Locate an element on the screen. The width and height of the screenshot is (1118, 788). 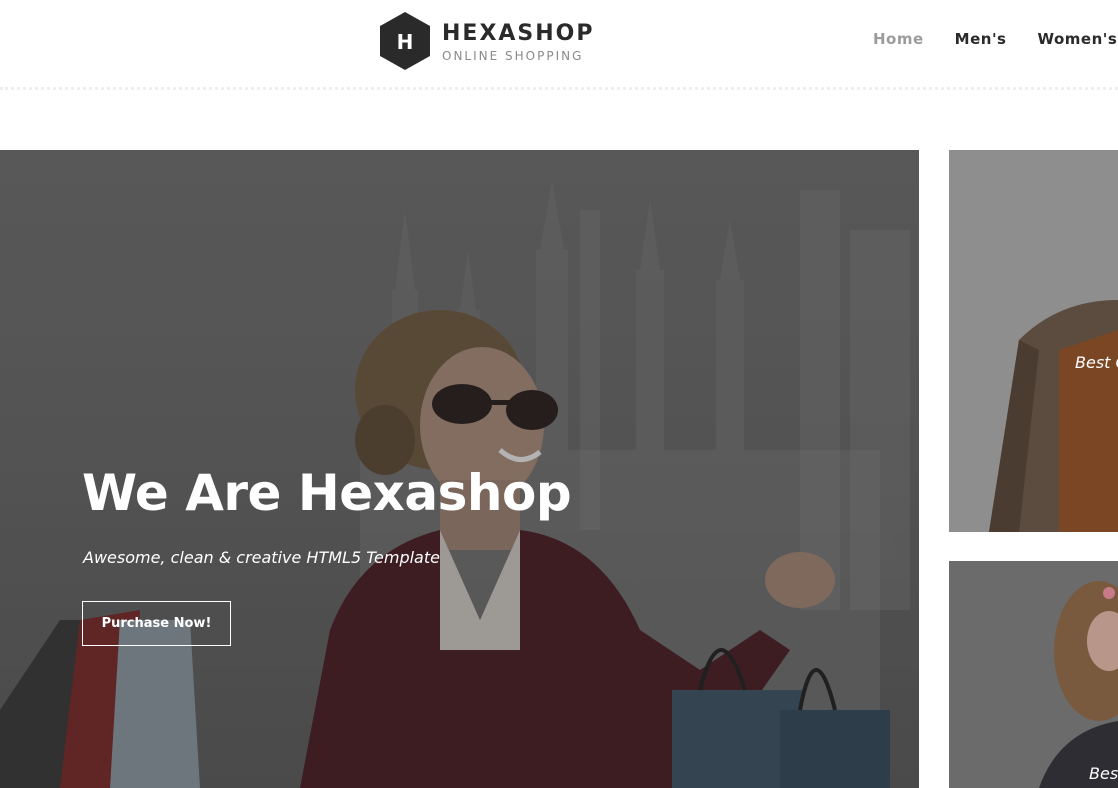
side-card-bottom: Bes is located at coordinates (1033, 674).